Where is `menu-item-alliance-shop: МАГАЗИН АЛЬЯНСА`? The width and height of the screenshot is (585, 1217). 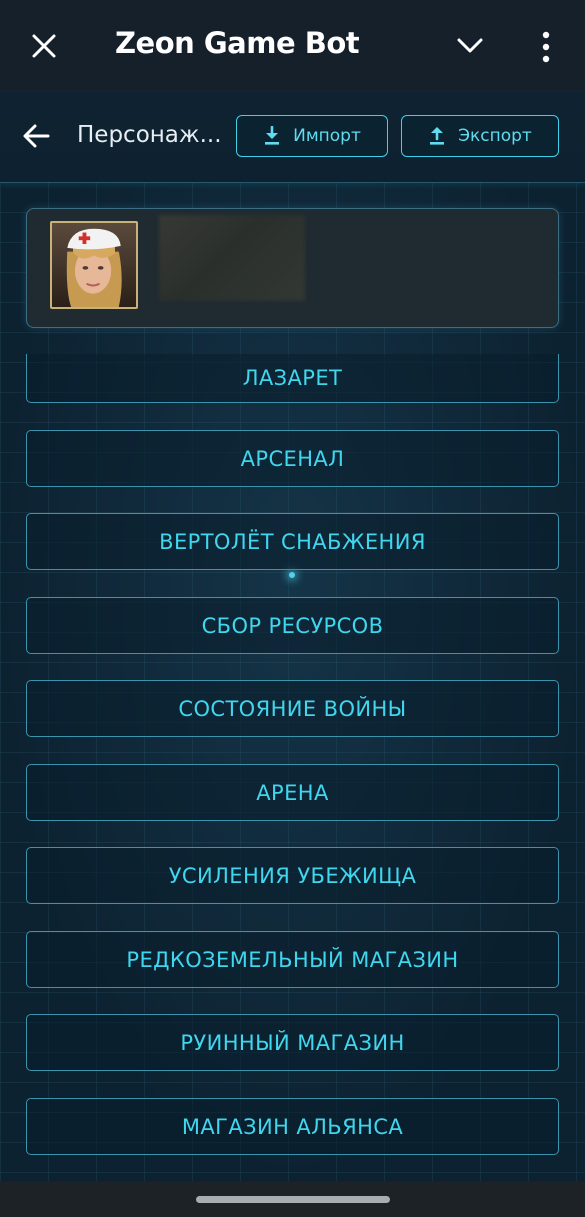
menu-item-alliance-shop: МАГАЗИН АЛЬЯНСА is located at coordinates (292, 1126).